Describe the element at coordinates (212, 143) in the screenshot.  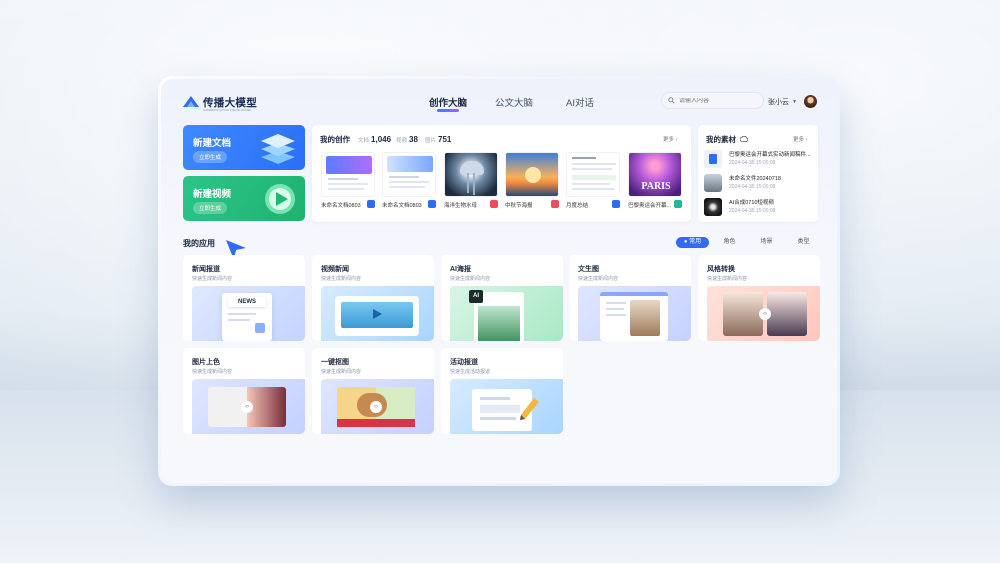
I see `new-document-title: 新建文档` at that location.